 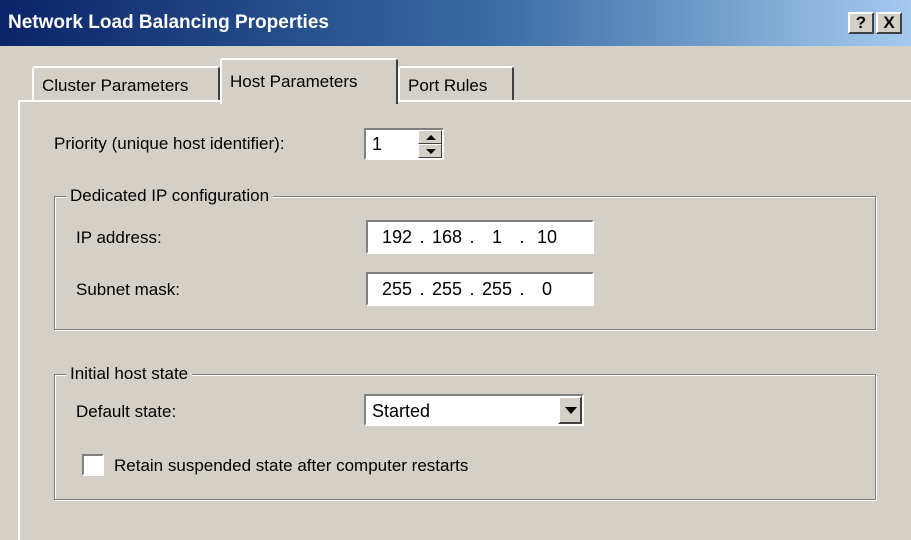 I want to click on dedicated-ip-group-label: Dedicated IP configuration, so click(x=170, y=196).